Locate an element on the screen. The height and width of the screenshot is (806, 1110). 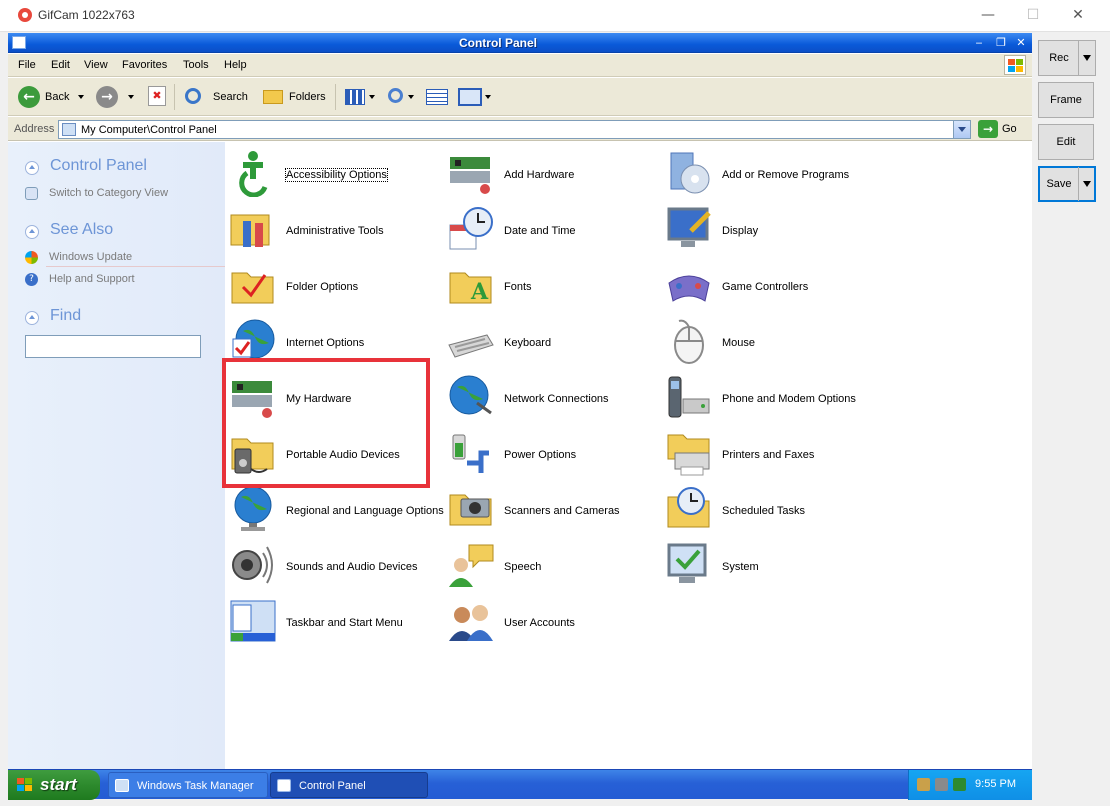
menu-view: View is located at coordinates (96, 65).